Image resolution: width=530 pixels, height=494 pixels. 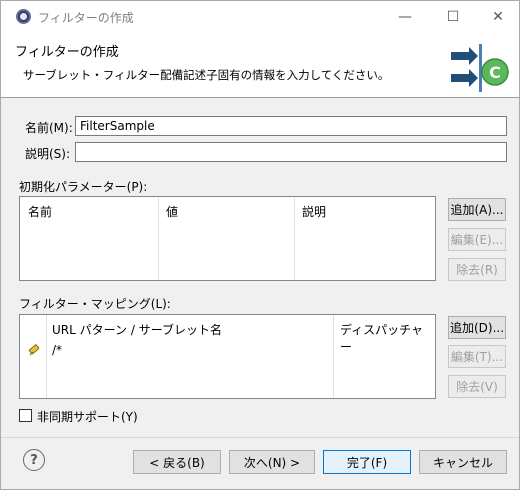 I want to click on column-header-name: 名前, so click(x=40, y=211).